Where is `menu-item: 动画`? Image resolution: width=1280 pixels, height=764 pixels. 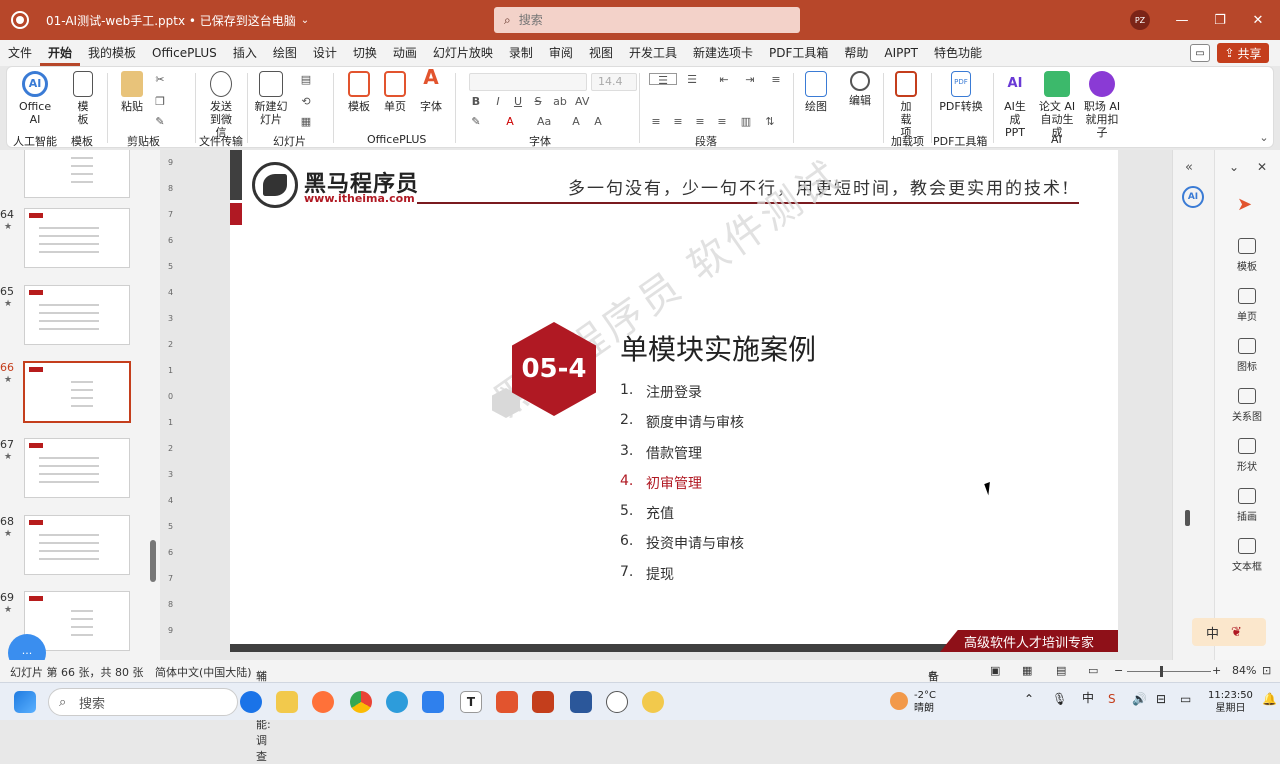
menu-item: 动画 is located at coordinates (405, 53).